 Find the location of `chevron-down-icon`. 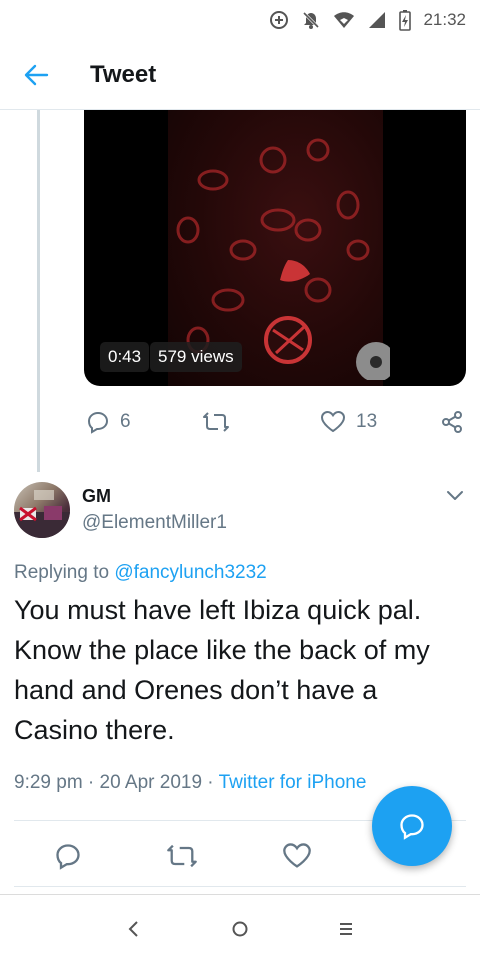

chevron-down-icon is located at coordinates (455, 495).